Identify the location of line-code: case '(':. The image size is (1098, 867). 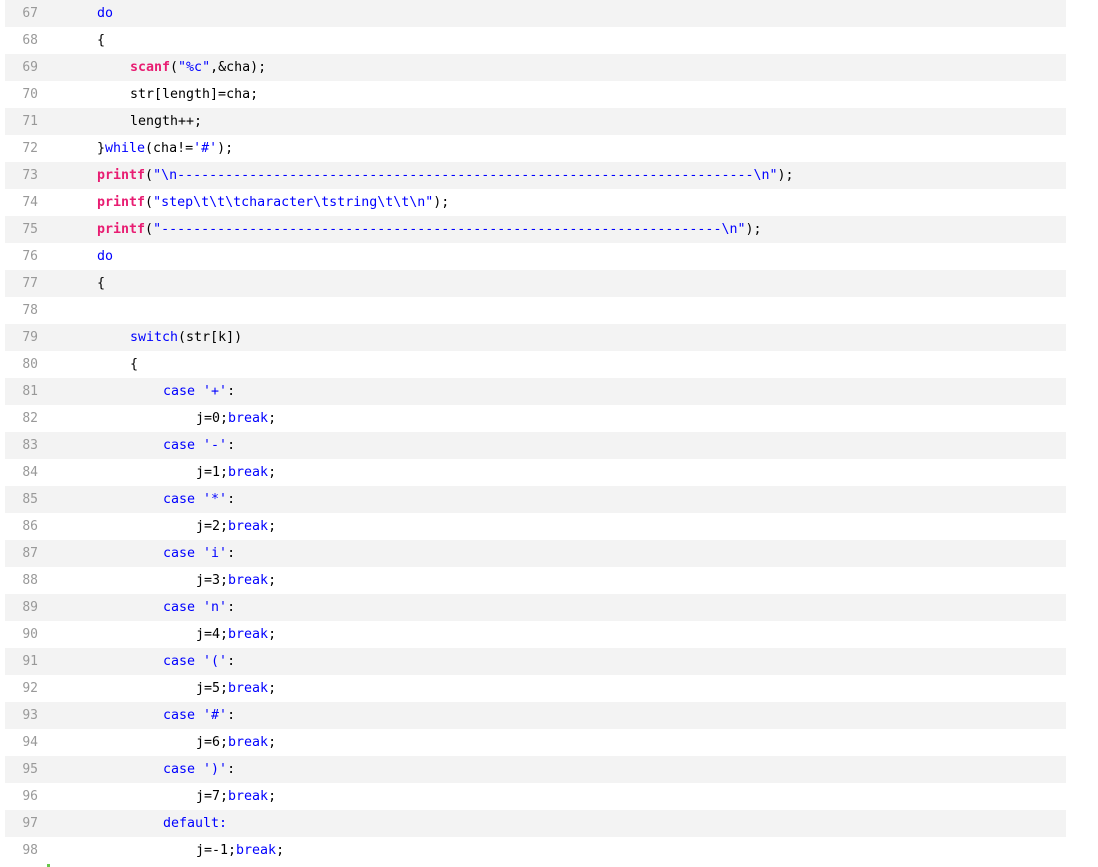
(199, 661).